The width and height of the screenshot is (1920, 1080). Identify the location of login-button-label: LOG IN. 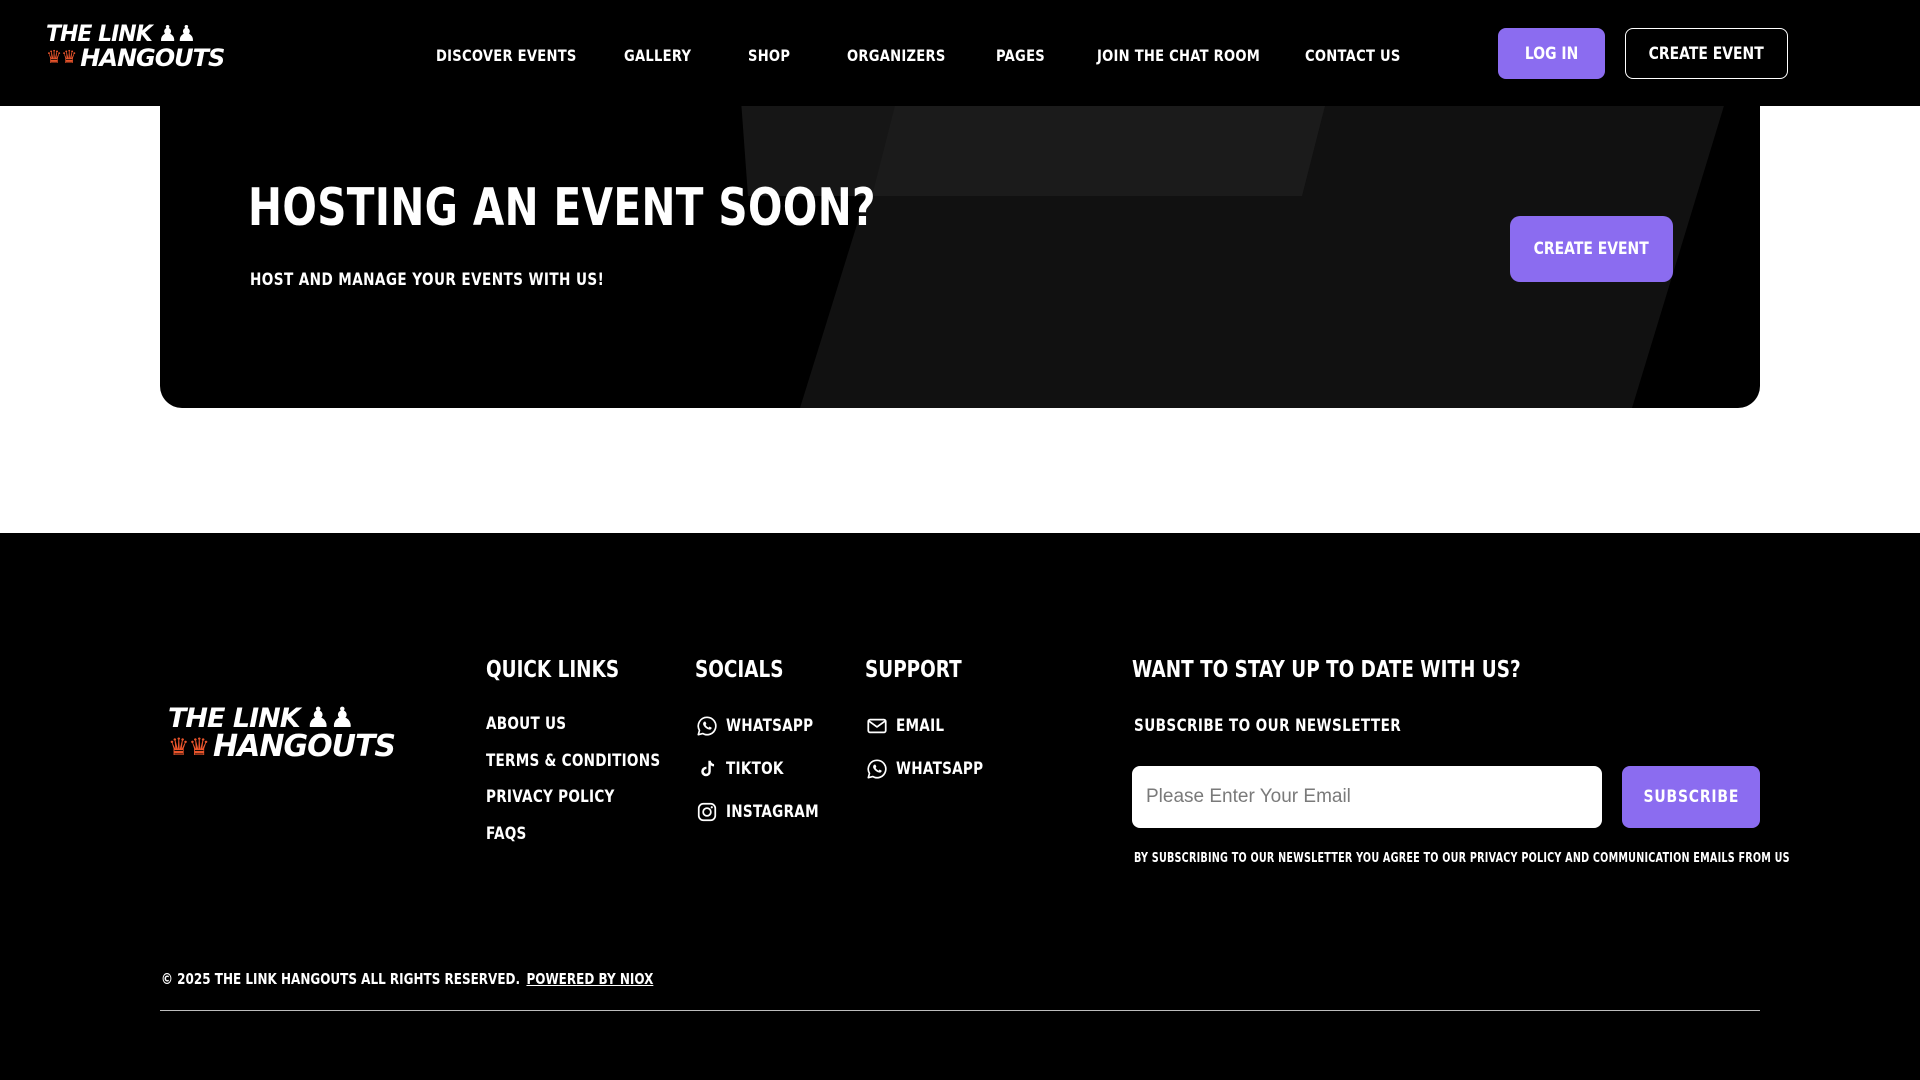
(1551, 53).